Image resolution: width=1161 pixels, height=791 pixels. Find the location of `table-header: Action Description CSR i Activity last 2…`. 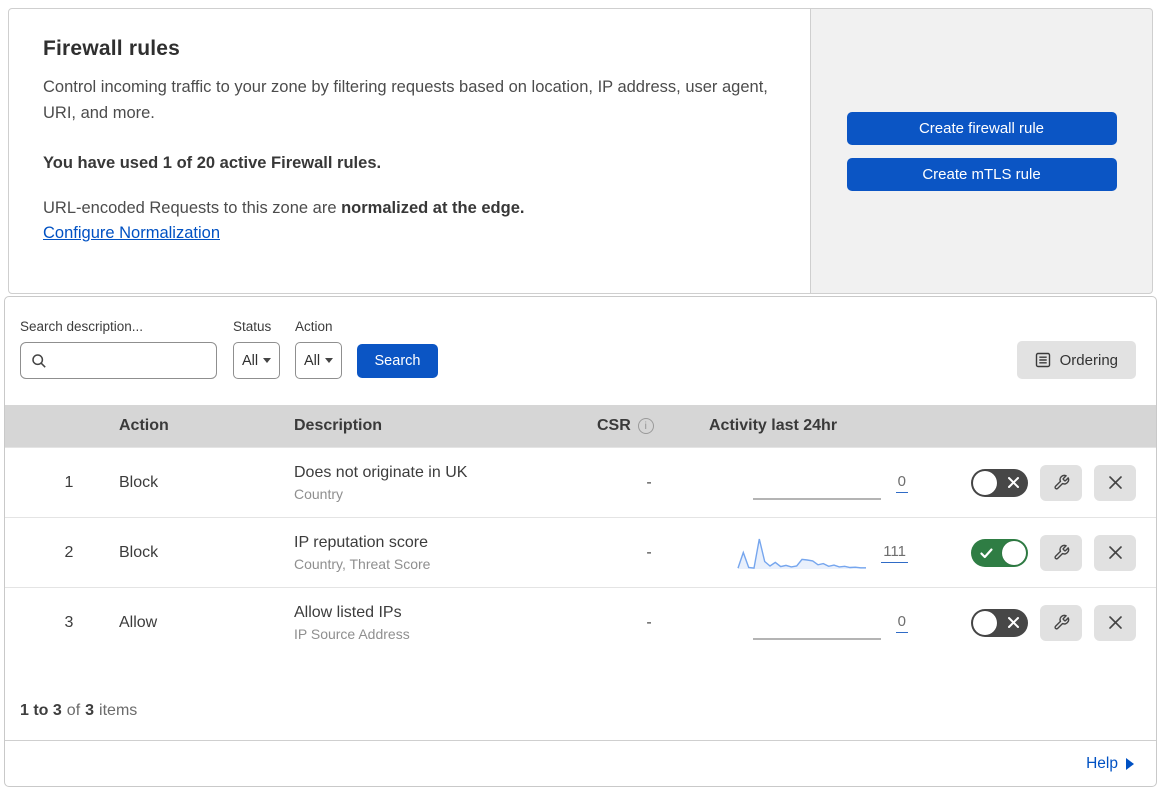

table-header: Action Description CSR i Activity last 2… is located at coordinates (580, 426).